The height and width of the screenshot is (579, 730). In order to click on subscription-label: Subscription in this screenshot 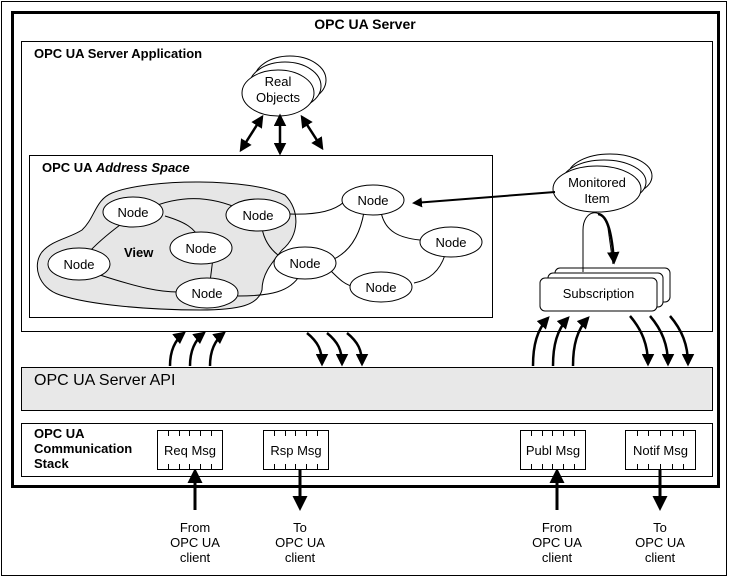, I will do `click(598, 293)`.